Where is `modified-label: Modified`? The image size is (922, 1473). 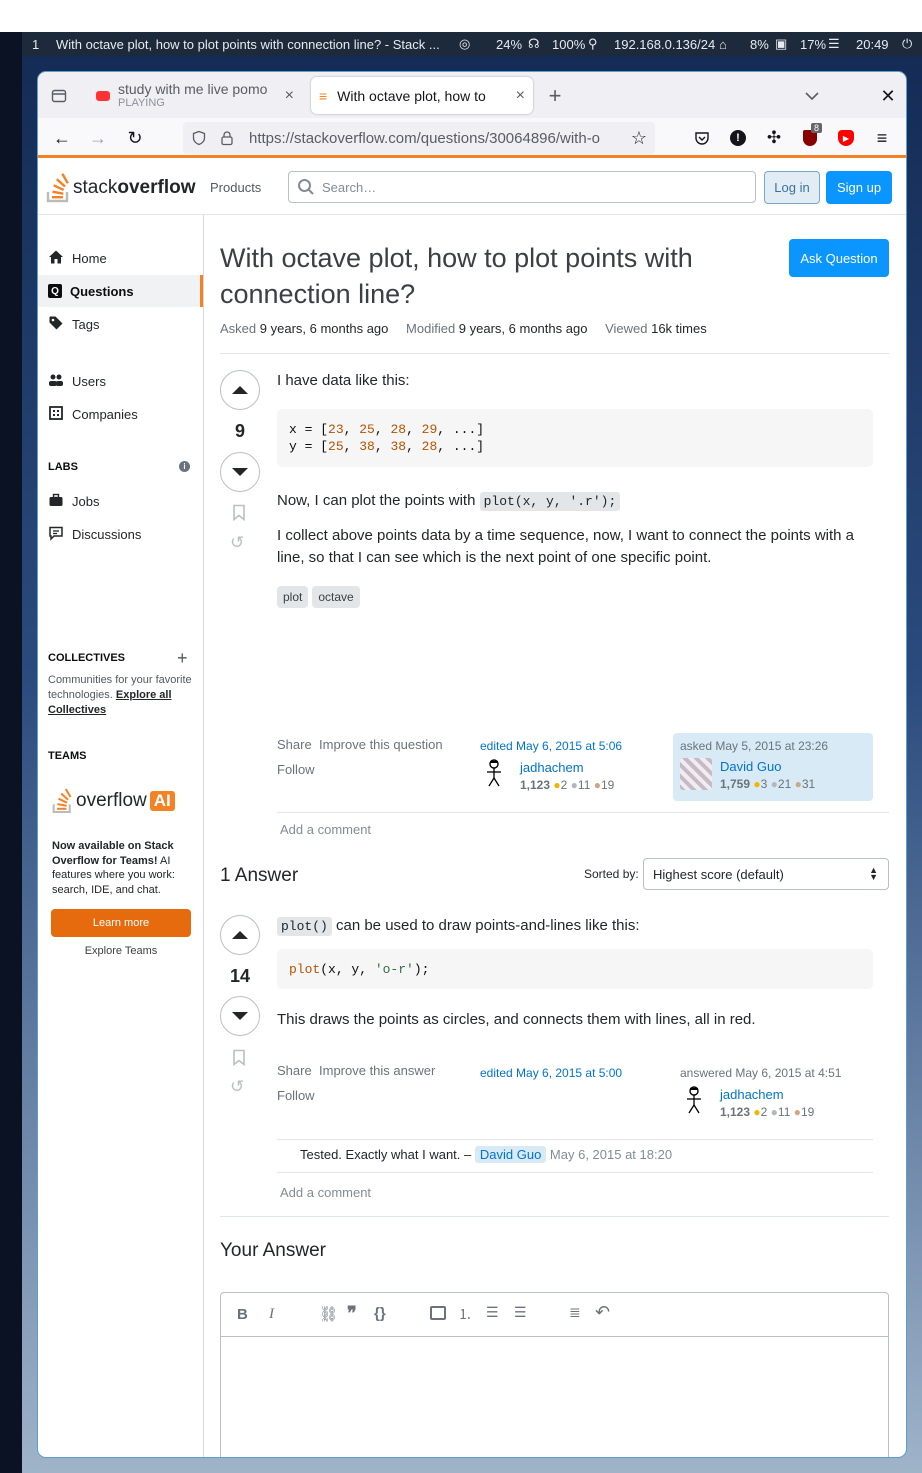 modified-label: Modified is located at coordinates (431, 328).